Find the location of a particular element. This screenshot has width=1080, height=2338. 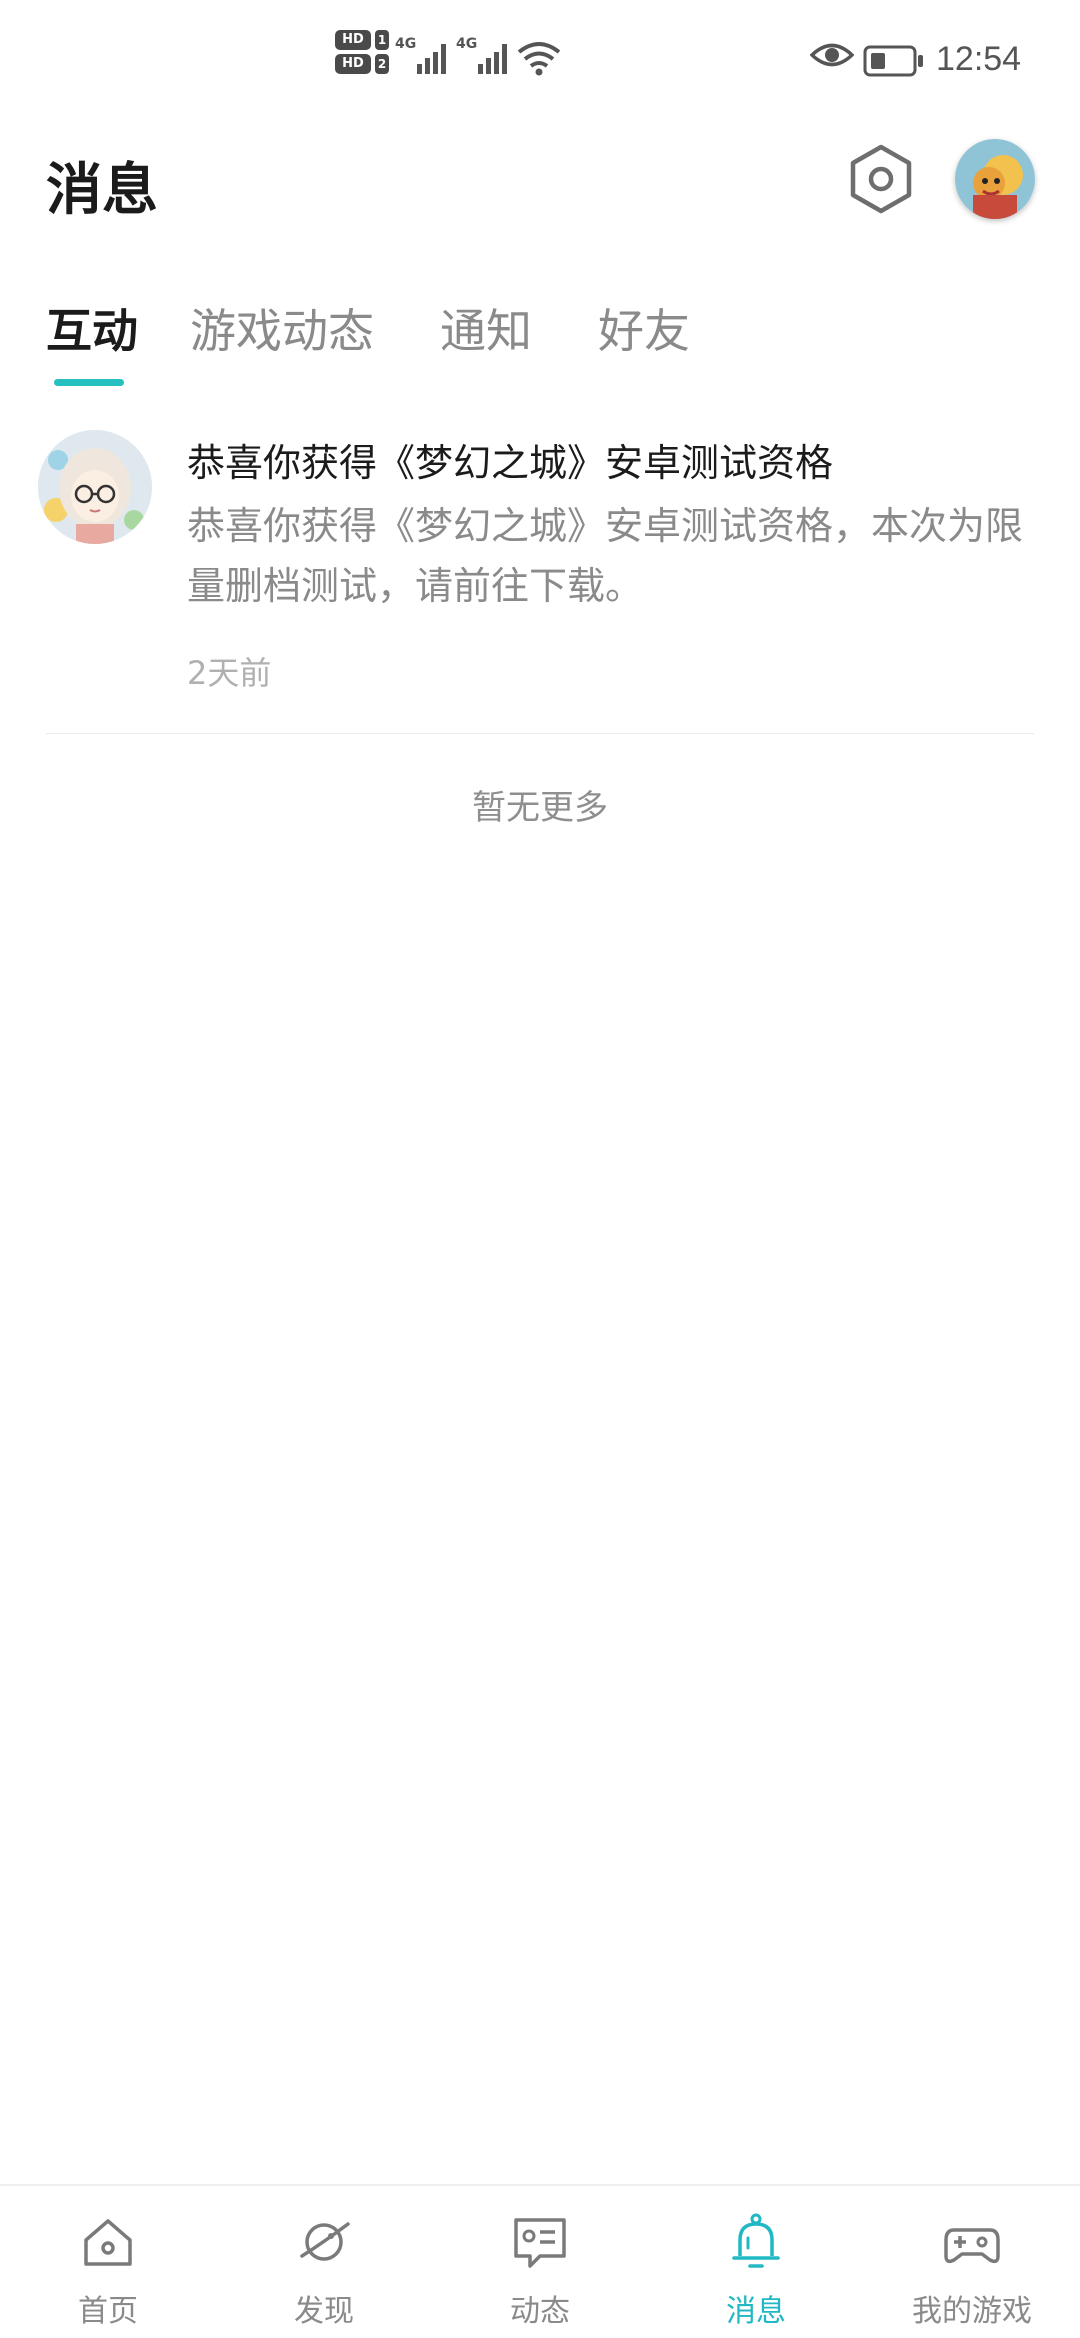

tab-interaction: 互动 is located at coordinates (92, 328).